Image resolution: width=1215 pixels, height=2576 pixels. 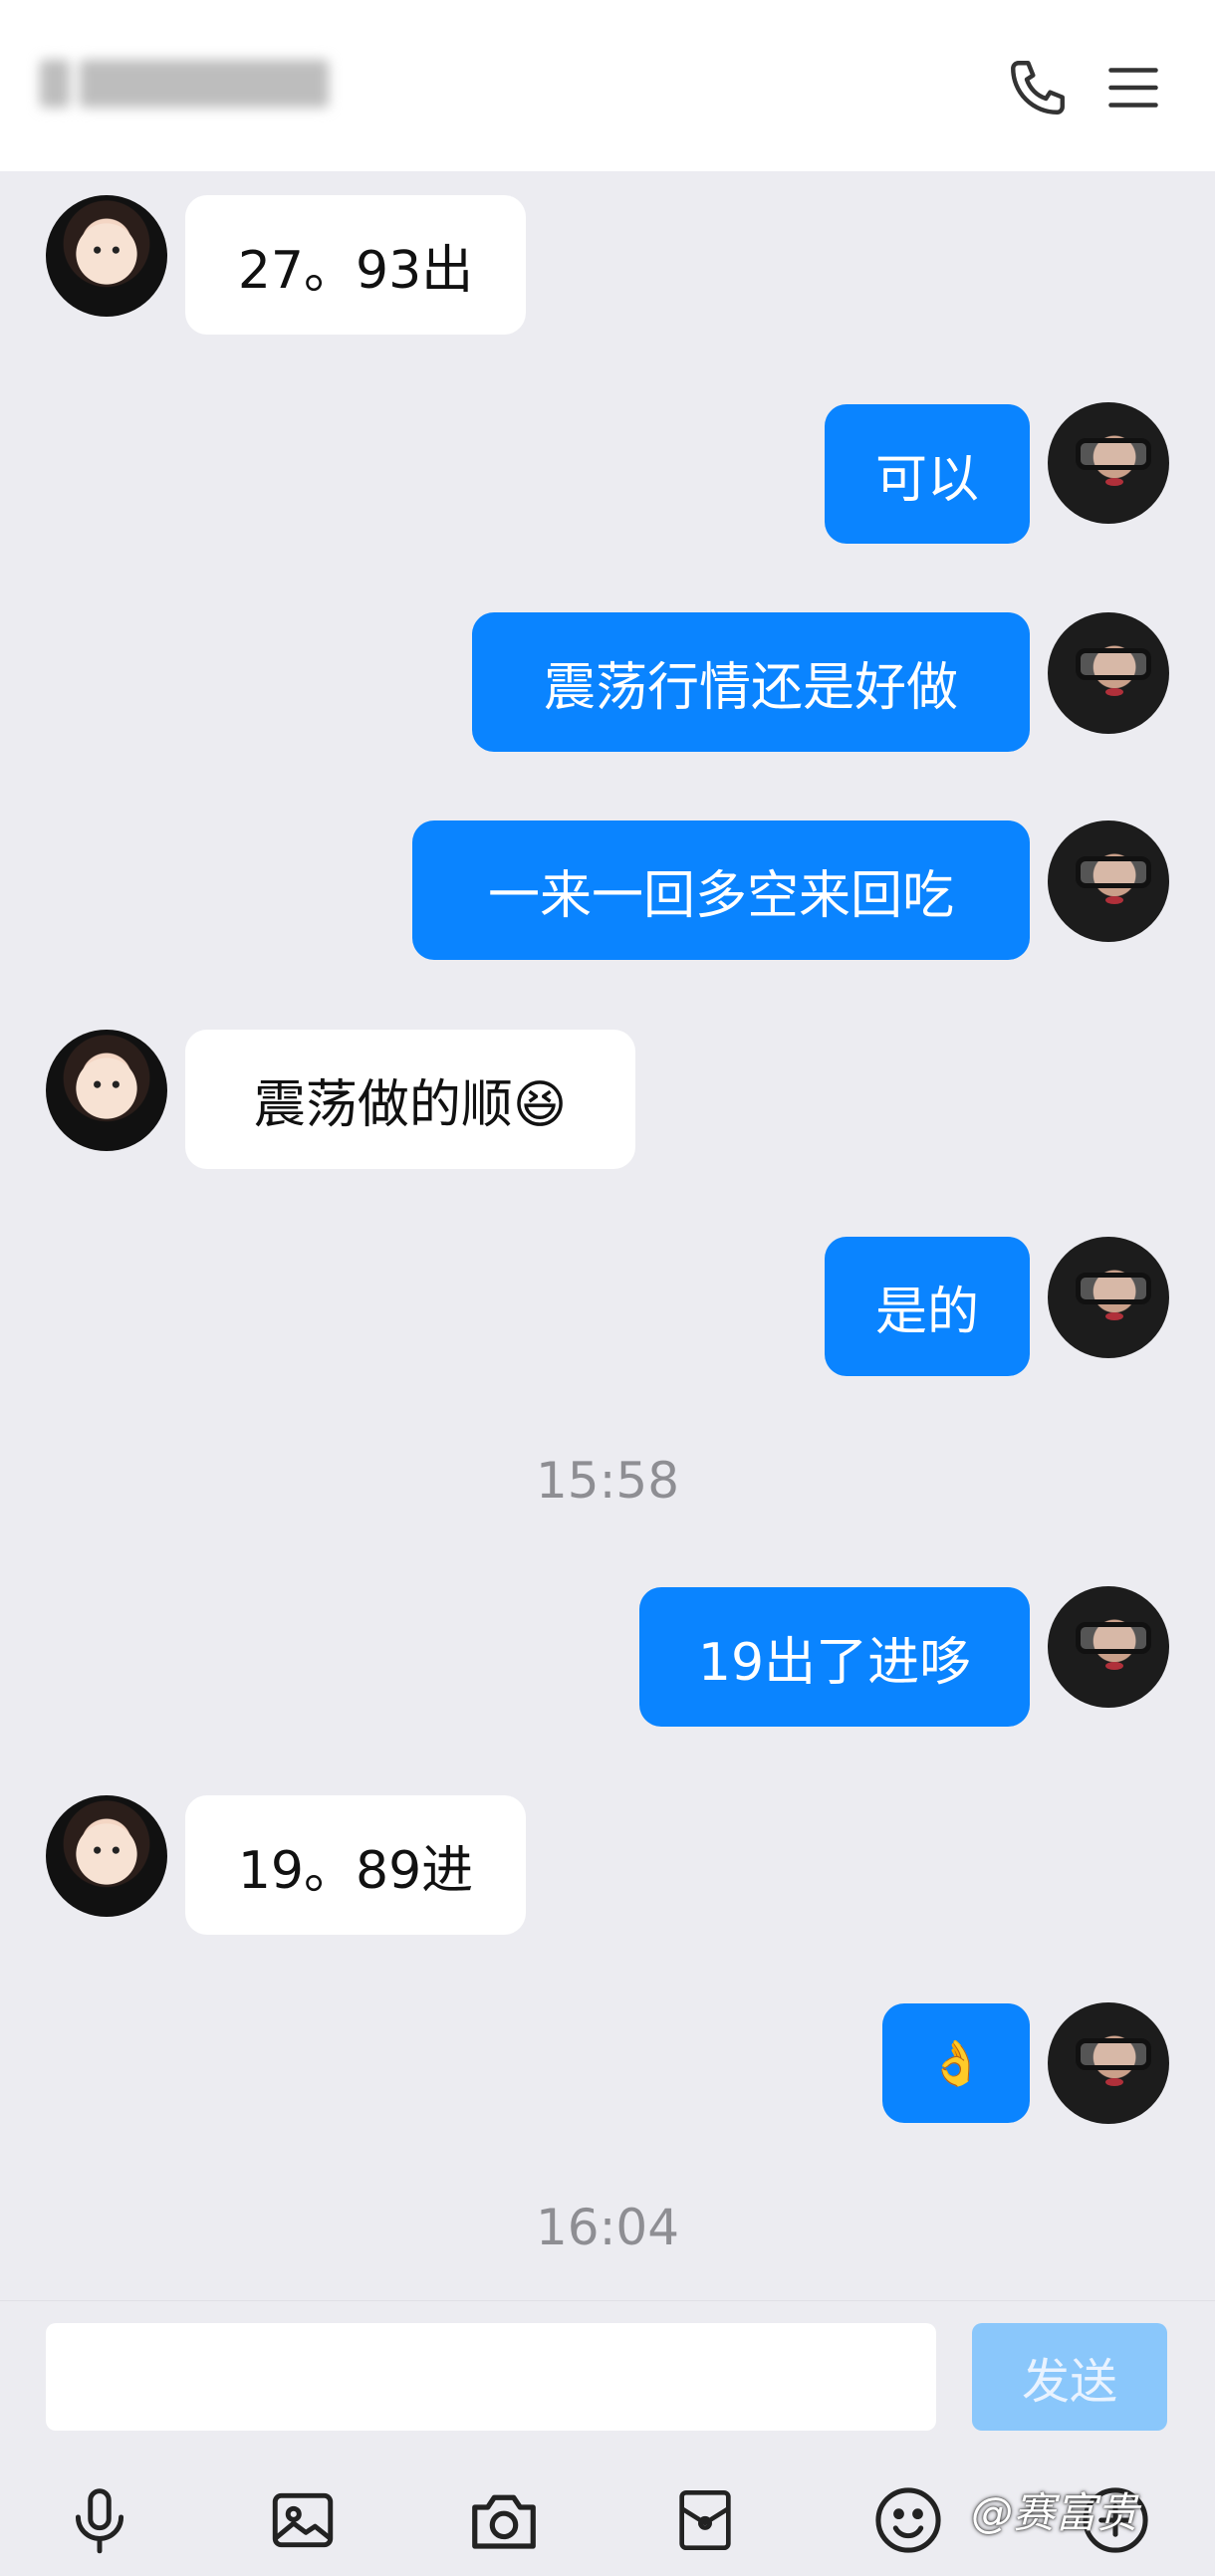 I want to click on red-packet-icon, so click(x=705, y=2520).